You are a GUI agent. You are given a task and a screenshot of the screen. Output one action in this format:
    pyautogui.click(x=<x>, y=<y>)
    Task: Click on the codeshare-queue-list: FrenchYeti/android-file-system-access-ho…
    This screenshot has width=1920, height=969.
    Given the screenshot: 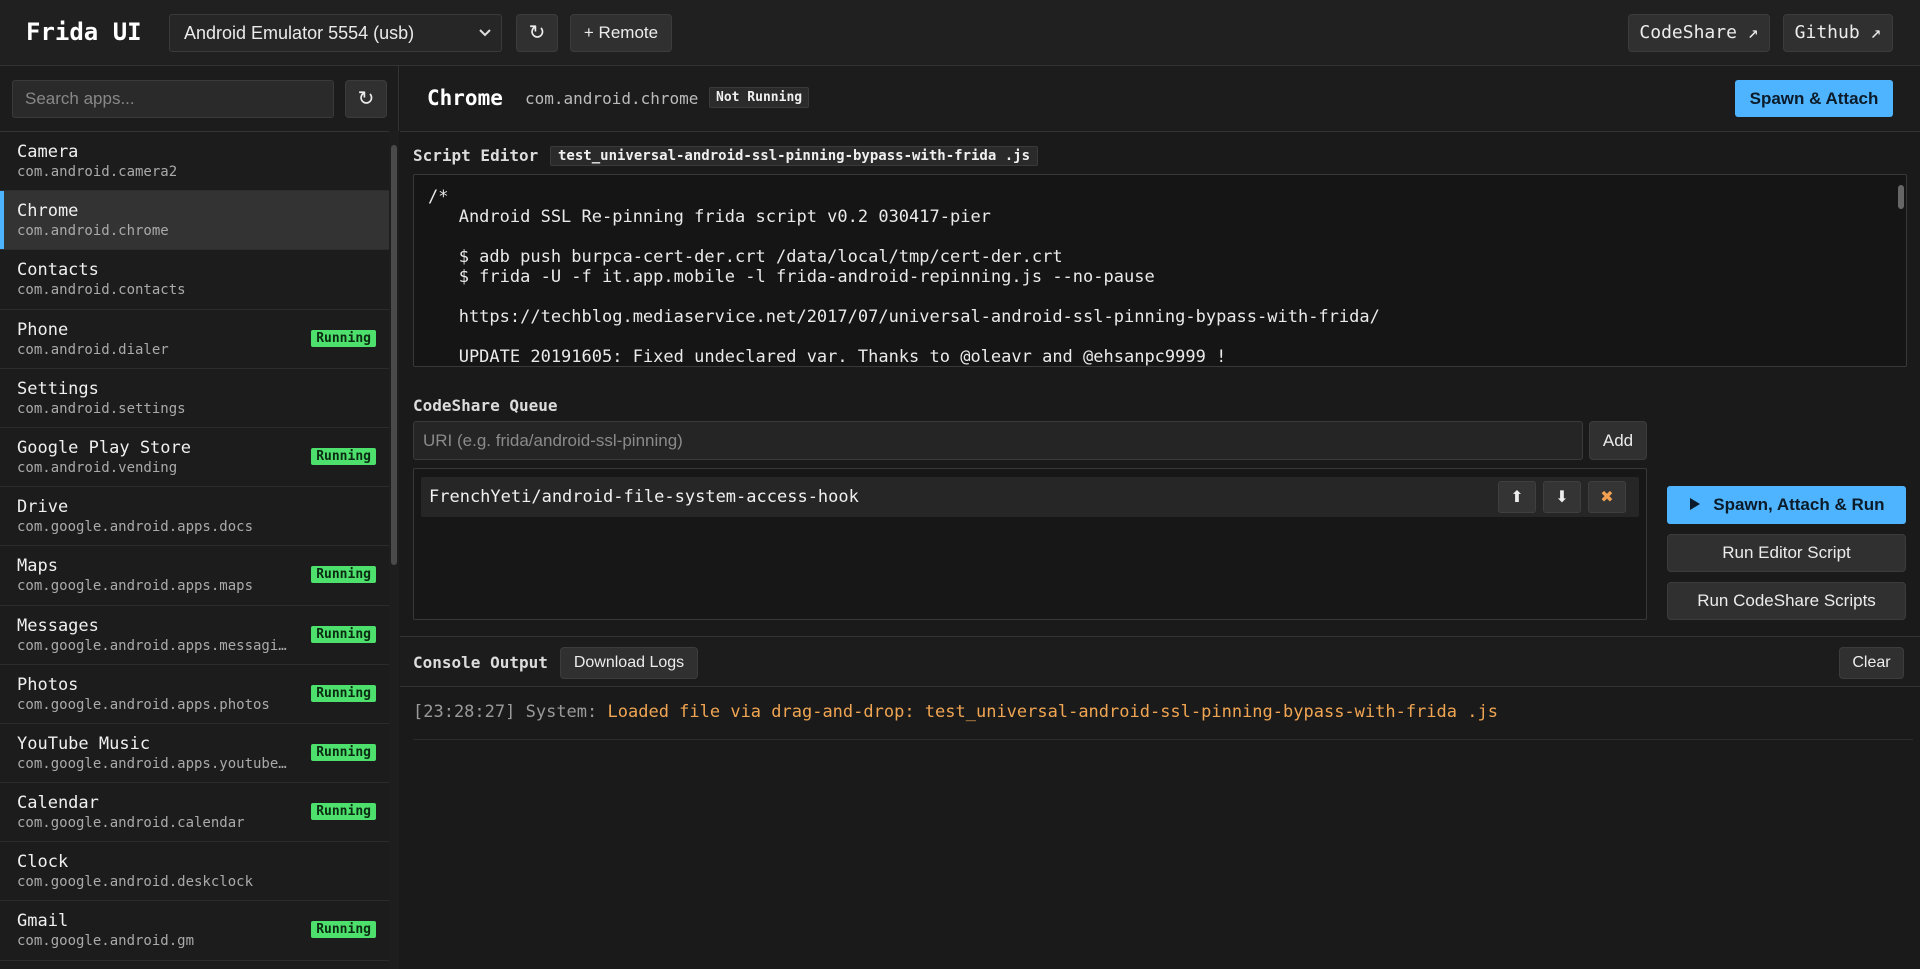 What is the action you would take?
    pyautogui.click(x=1030, y=544)
    